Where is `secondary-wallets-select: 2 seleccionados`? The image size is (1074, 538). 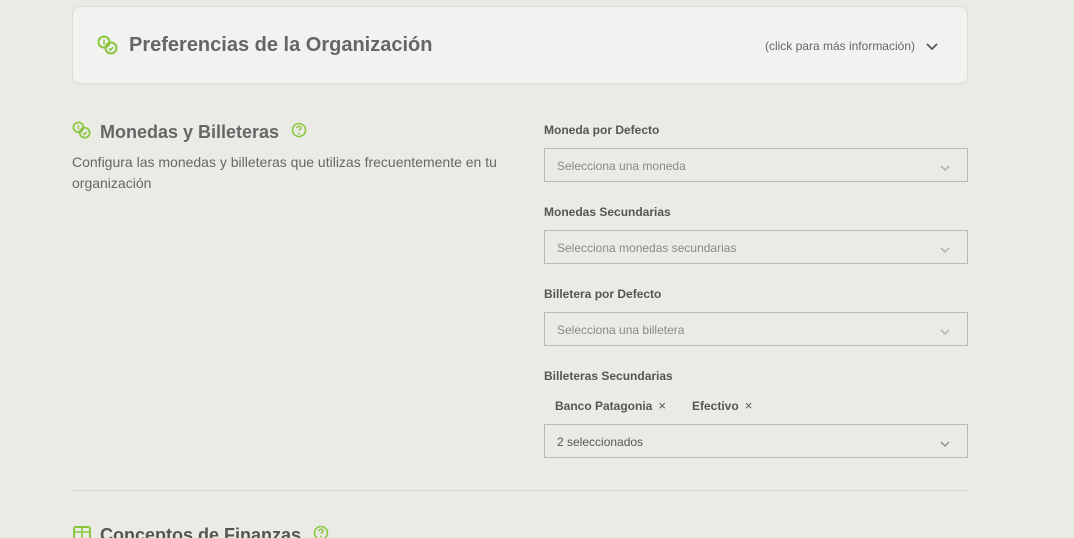 secondary-wallets-select: 2 seleccionados is located at coordinates (756, 441).